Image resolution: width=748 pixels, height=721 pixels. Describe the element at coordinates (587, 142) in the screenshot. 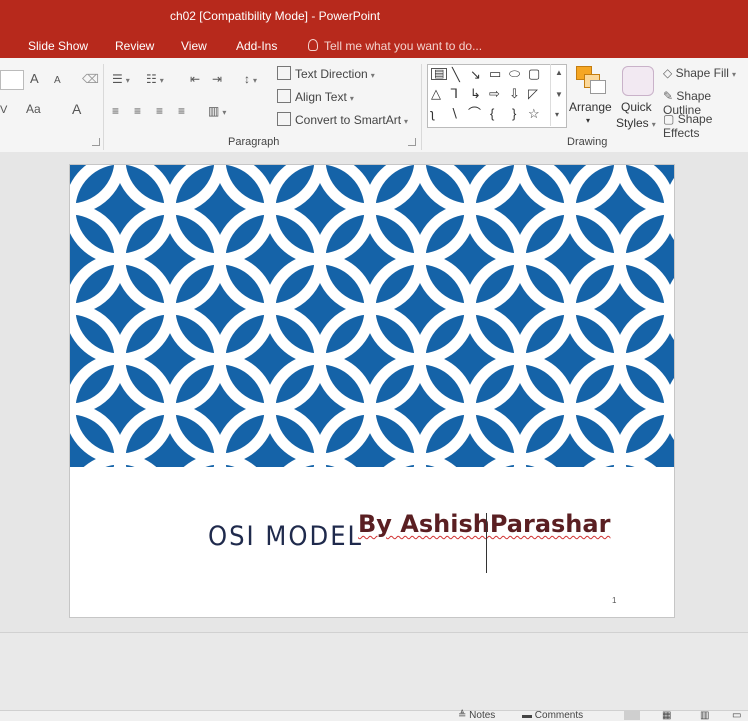

I see `drawing-group-label: Drawing` at that location.